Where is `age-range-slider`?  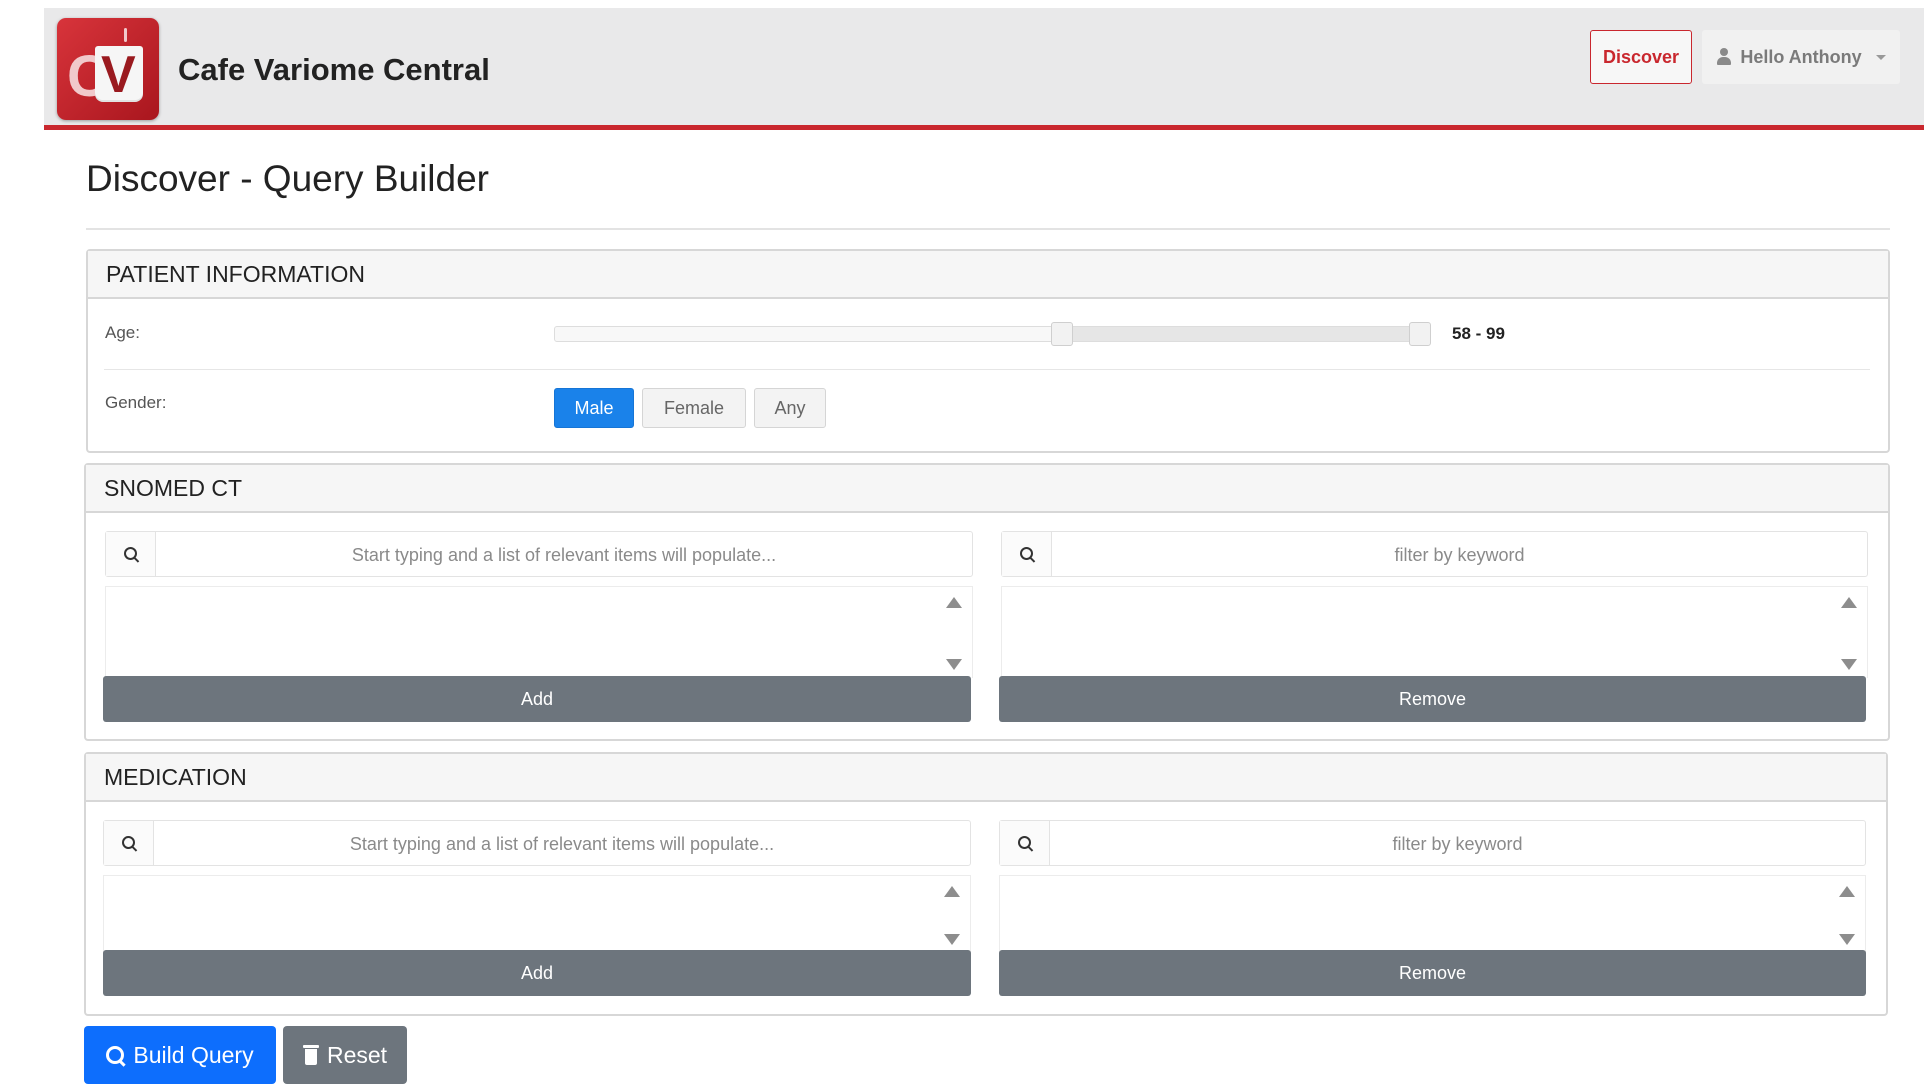
age-range-slider is located at coordinates (993, 334).